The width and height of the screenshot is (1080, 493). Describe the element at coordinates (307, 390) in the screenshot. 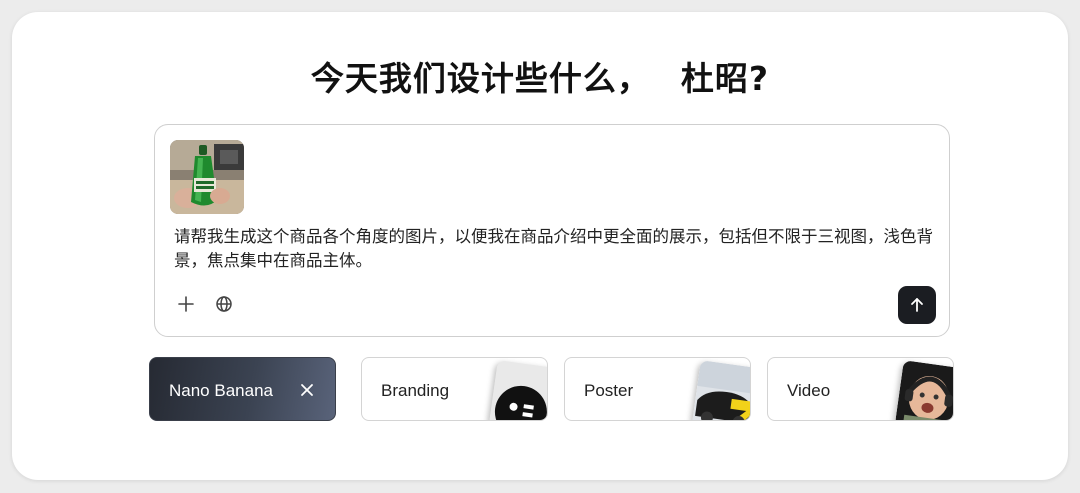

I see `close-icon` at that location.